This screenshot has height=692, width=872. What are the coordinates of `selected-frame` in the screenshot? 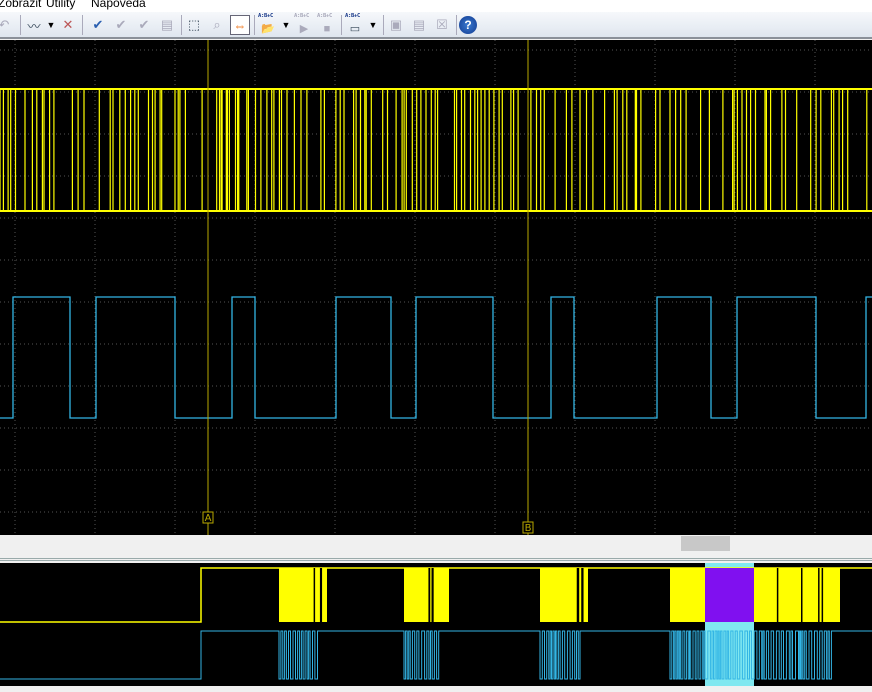 It's located at (729, 595).